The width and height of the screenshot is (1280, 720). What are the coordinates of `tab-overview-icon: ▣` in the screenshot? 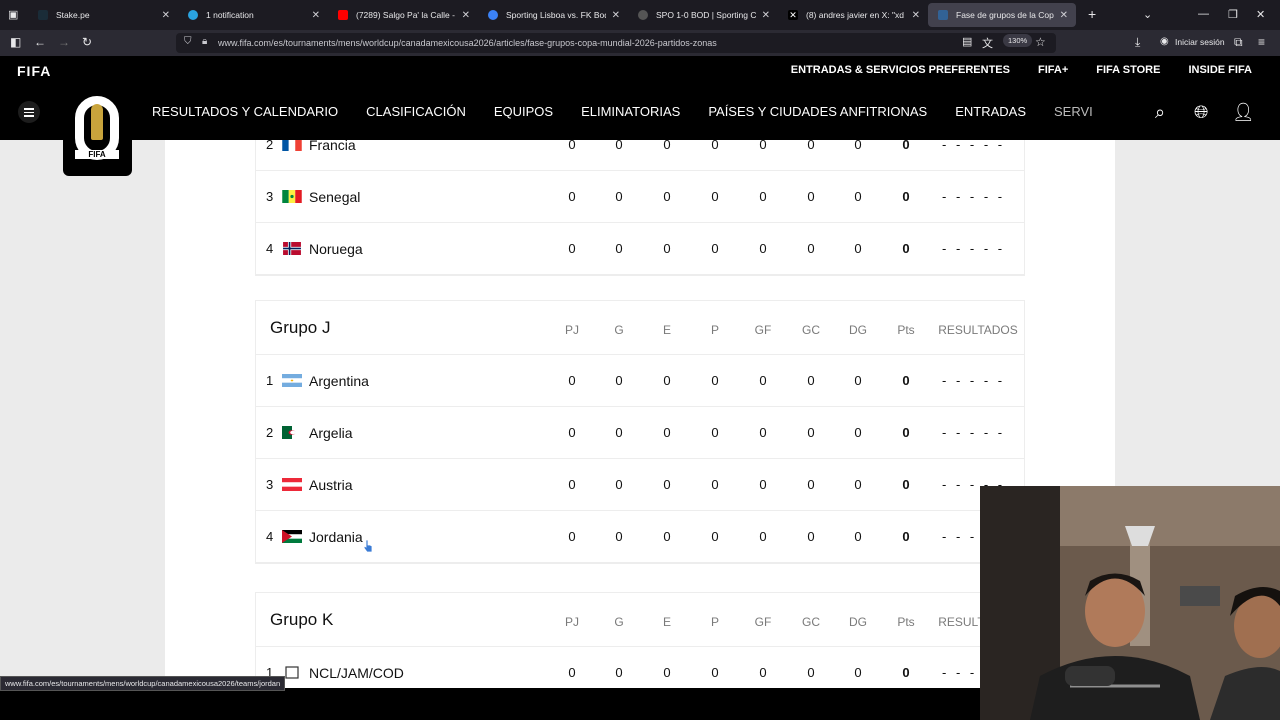 It's located at (13, 14).